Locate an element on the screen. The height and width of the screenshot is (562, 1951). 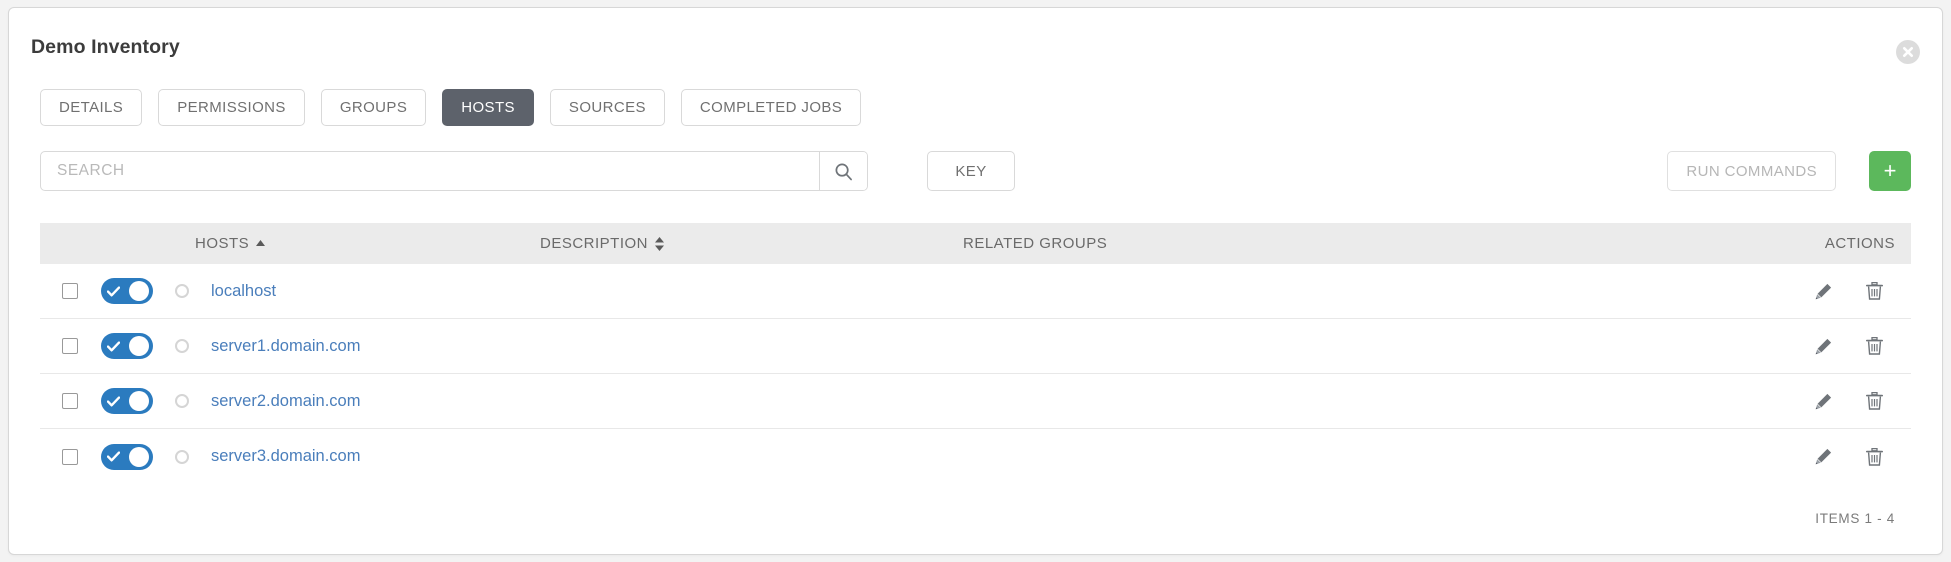
search-input is located at coordinates (430, 171).